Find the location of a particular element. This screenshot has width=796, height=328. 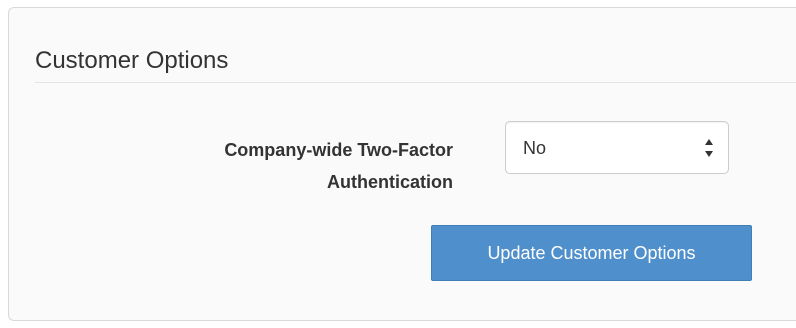

update-customer-options-button: Update Customer Options is located at coordinates (591, 253).